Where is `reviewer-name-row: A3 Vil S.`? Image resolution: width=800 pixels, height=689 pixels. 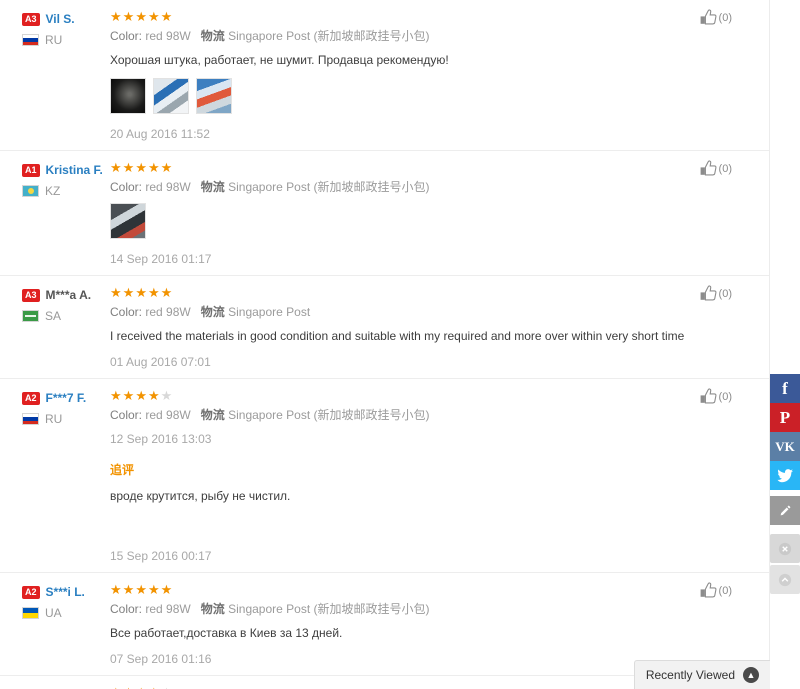
reviewer-name-row: A3 Vil S. is located at coordinates (66, 19).